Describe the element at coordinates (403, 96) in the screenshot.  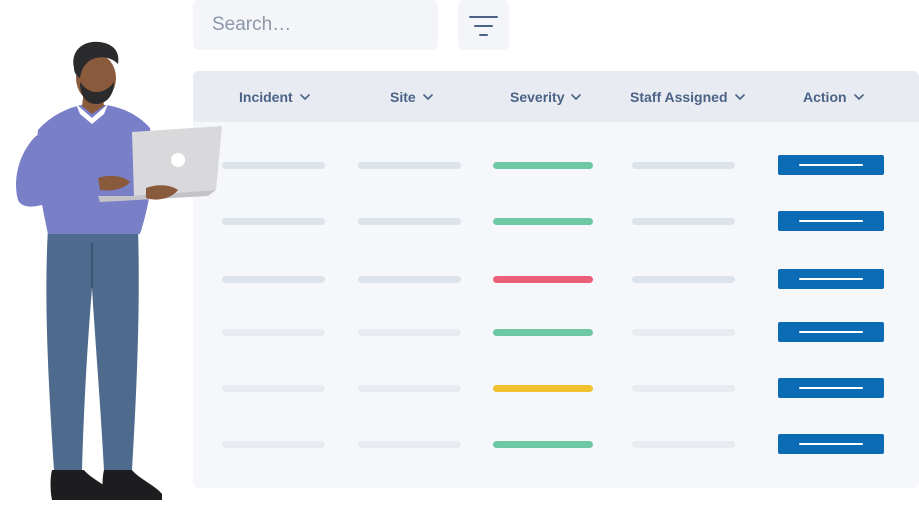
I see `column-label: Site` at that location.